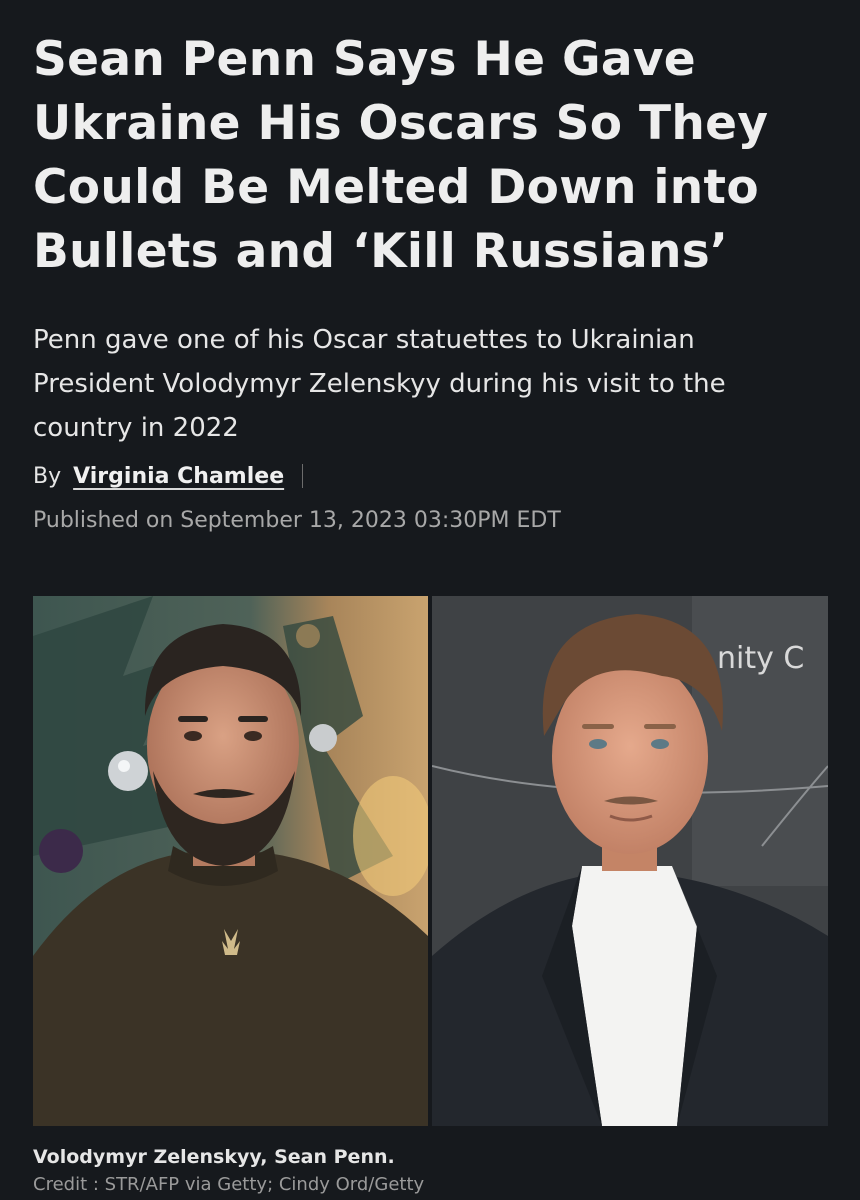 Image resolution: width=860 pixels, height=1200 pixels. What do you see at coordinates (303, 476) in the screenshot?
I see `byline-divider` at bounding box center [303, 476].